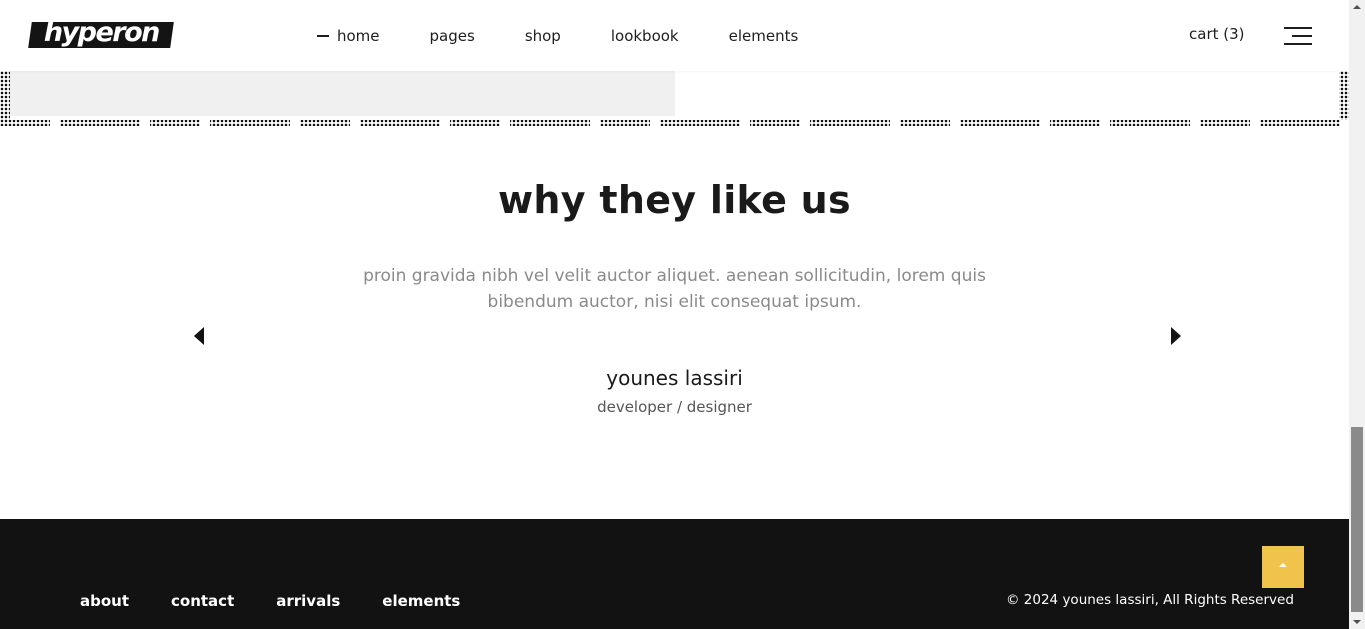  I want to click on nav-item-lookbook: lookbook, so click(645, 36).